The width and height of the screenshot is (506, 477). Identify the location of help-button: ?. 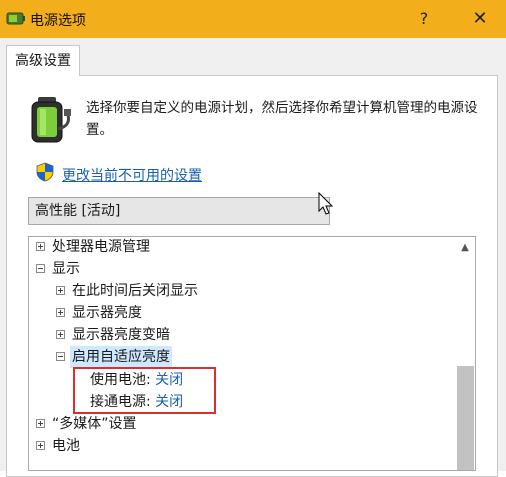
(424, 19).